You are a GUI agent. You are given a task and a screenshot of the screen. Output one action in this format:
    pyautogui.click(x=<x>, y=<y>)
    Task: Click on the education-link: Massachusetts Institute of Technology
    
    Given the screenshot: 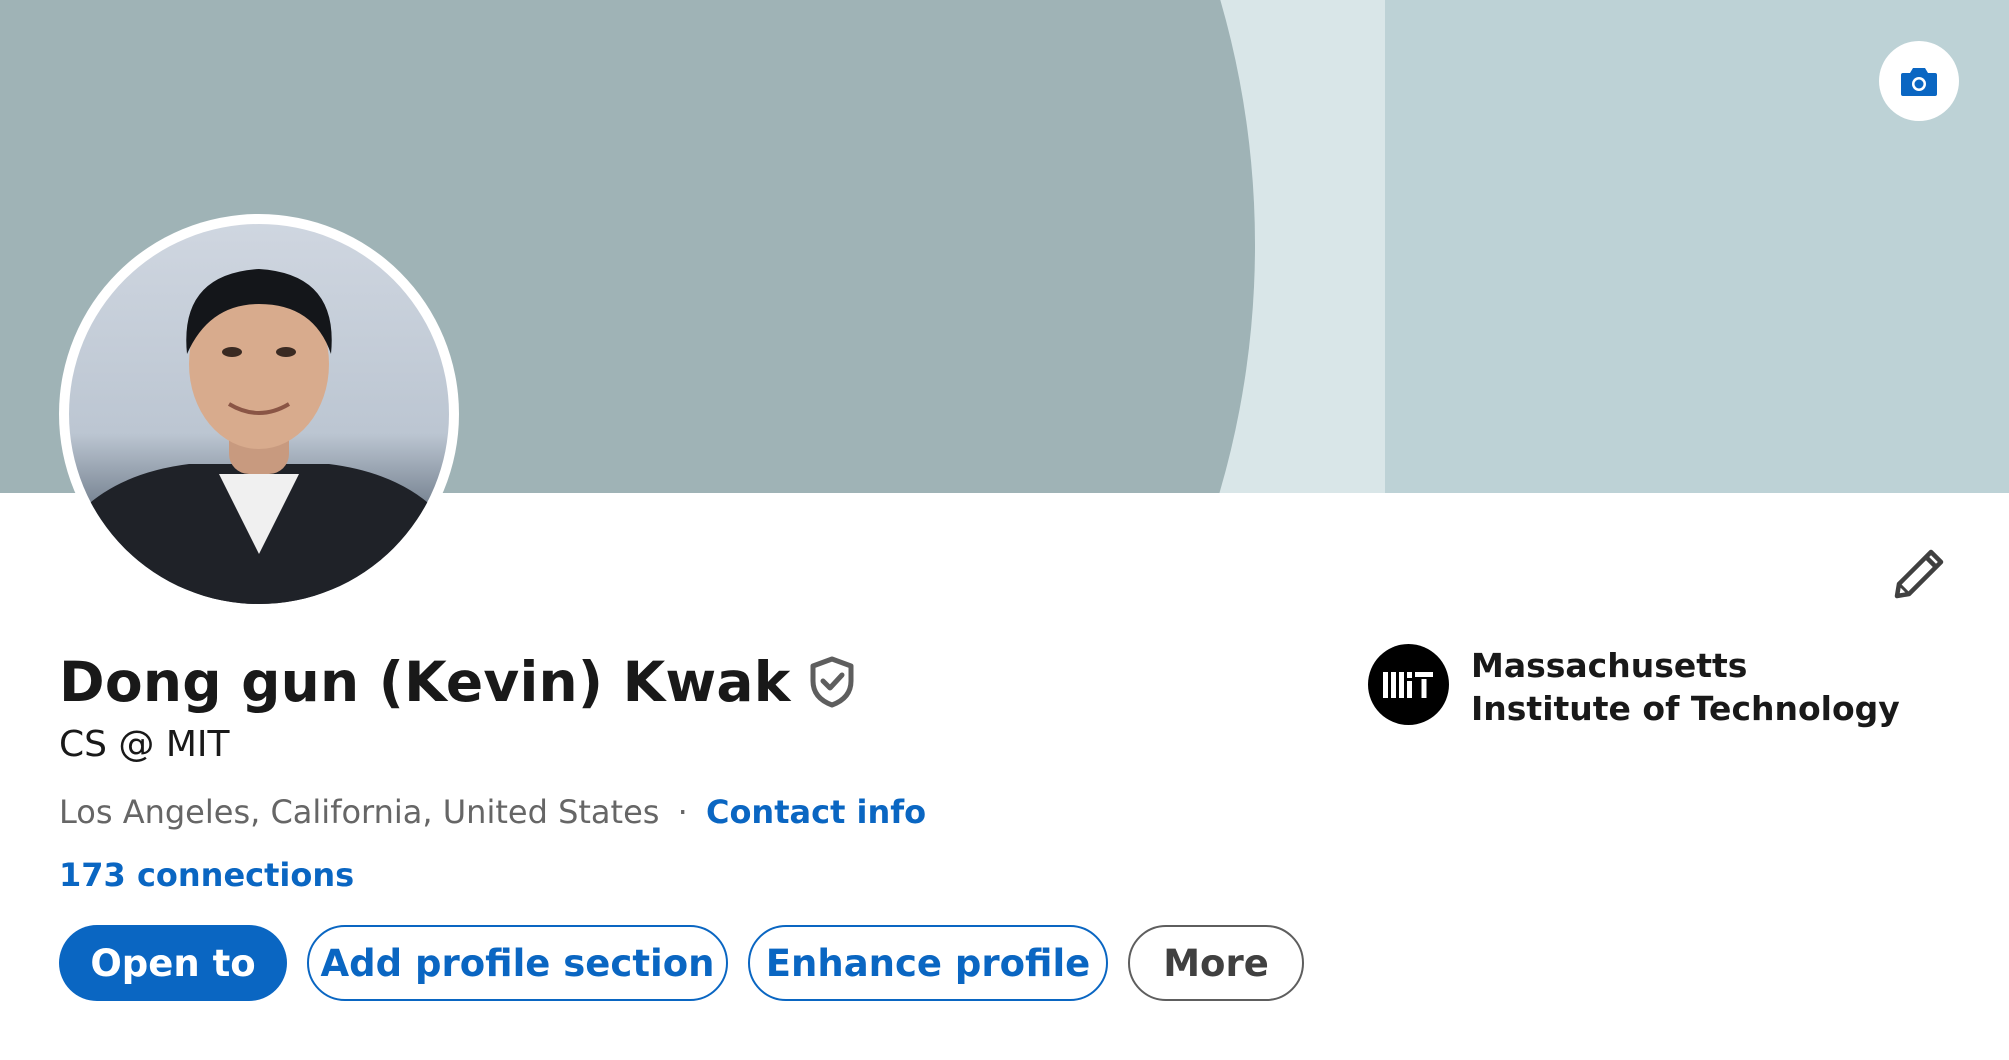 What is the action you would take?
    pyautogui.click(x=1634, y=687)
    